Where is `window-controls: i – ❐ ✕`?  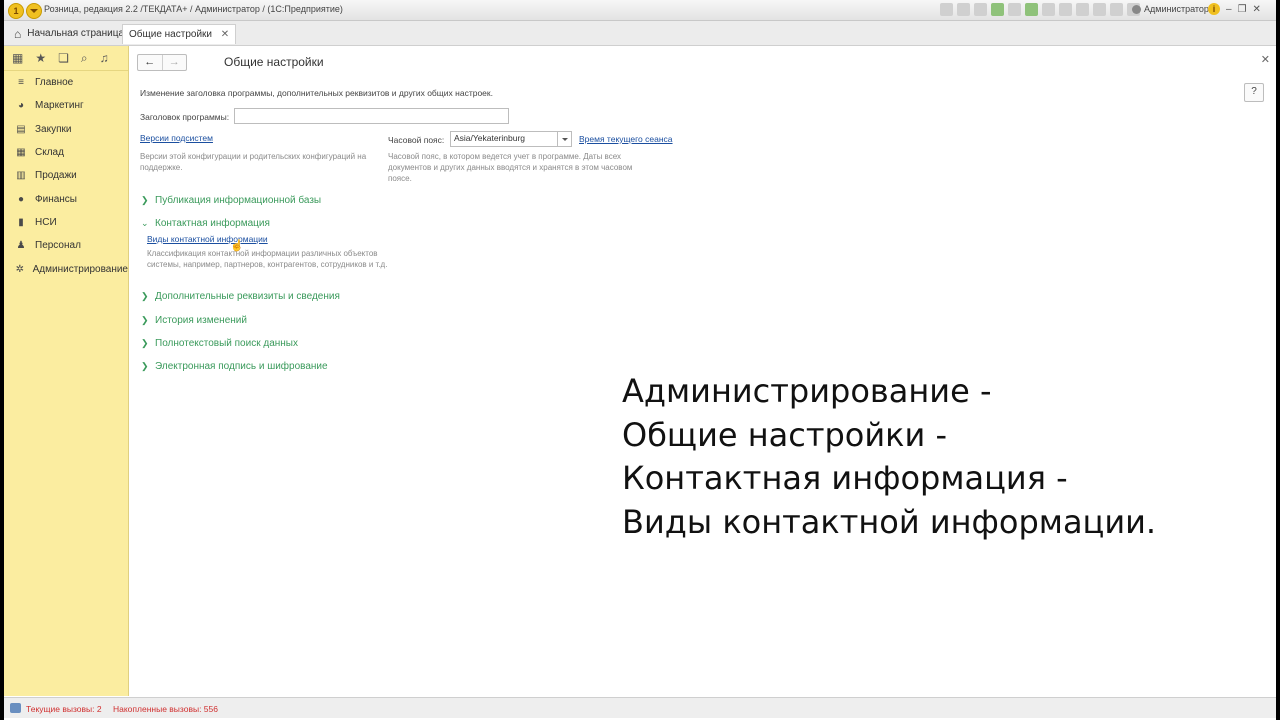
window-controls: i – ❐ ✕ is located at coordinates (1234, 9).